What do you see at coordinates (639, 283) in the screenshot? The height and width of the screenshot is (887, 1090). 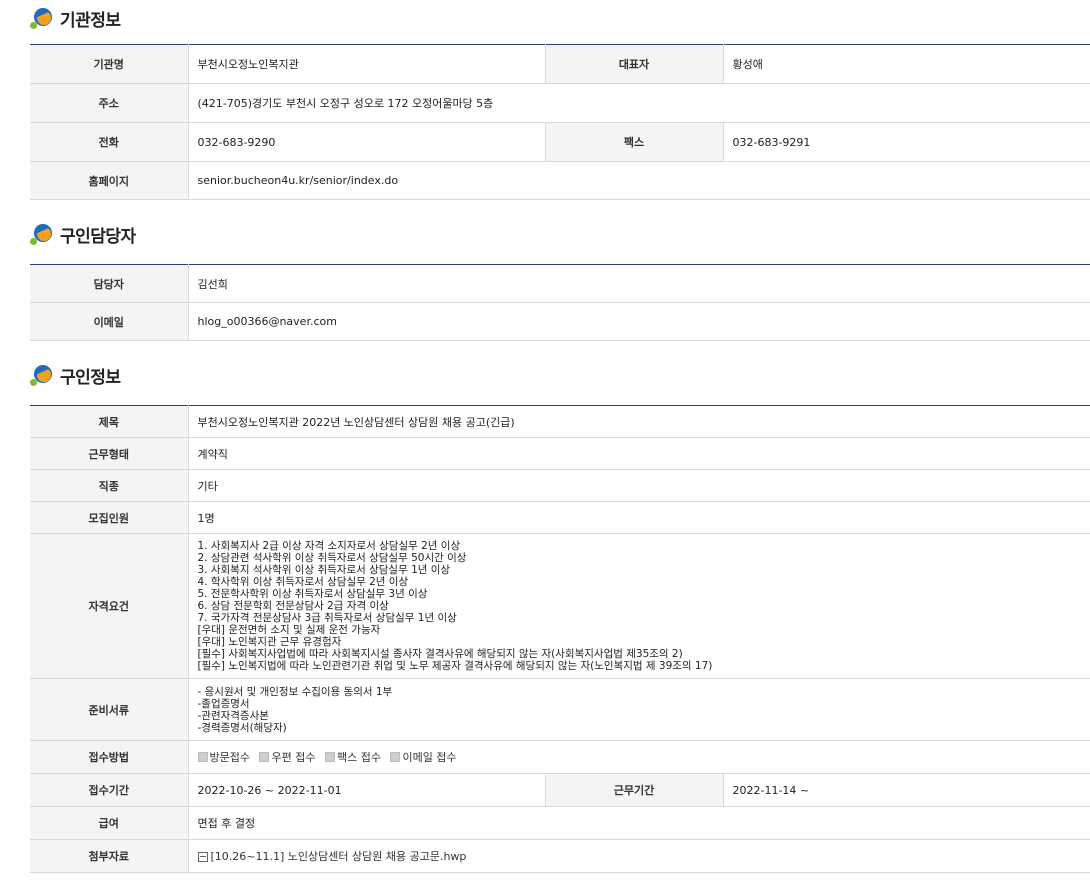 I see `contact-person-value: 김선희` at bounding box center [639, 283].